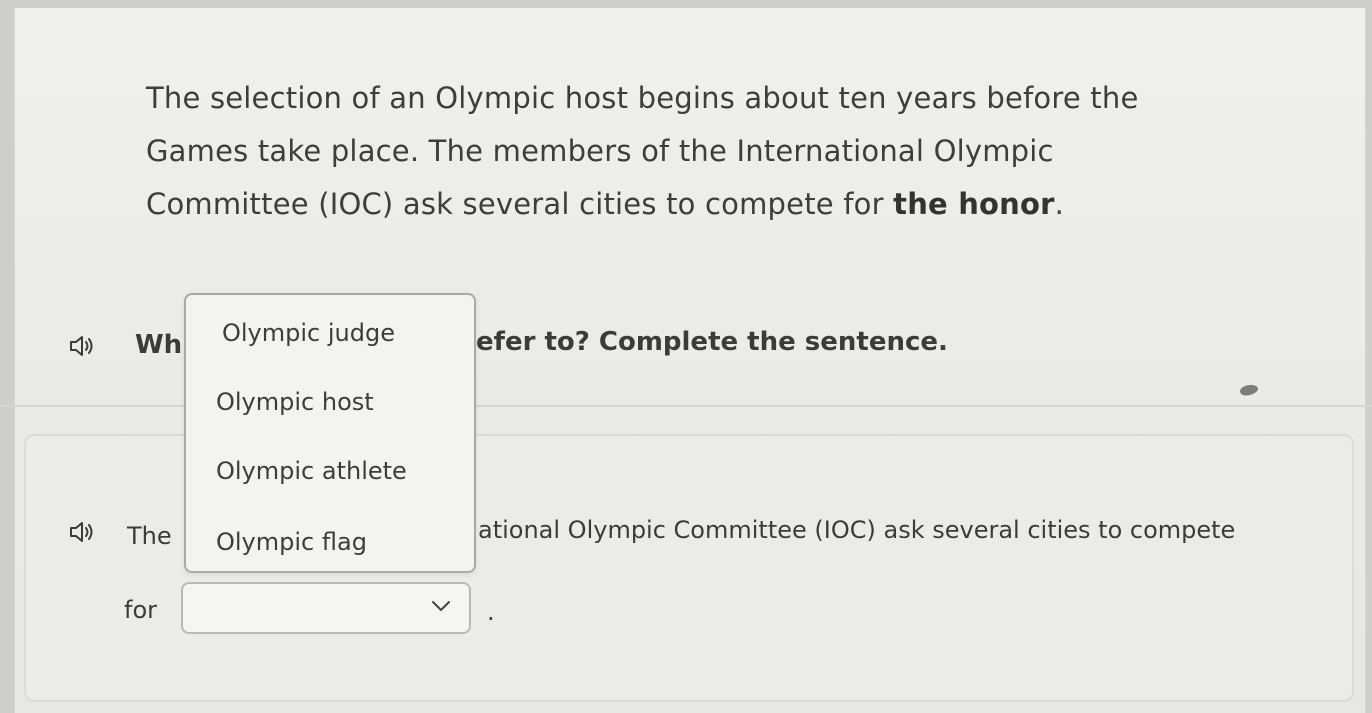  What do you see at coordinates (295, 402) in the screenshot?
I see `option-olympic-host: Olympic host` at bounding box center [295, 402].